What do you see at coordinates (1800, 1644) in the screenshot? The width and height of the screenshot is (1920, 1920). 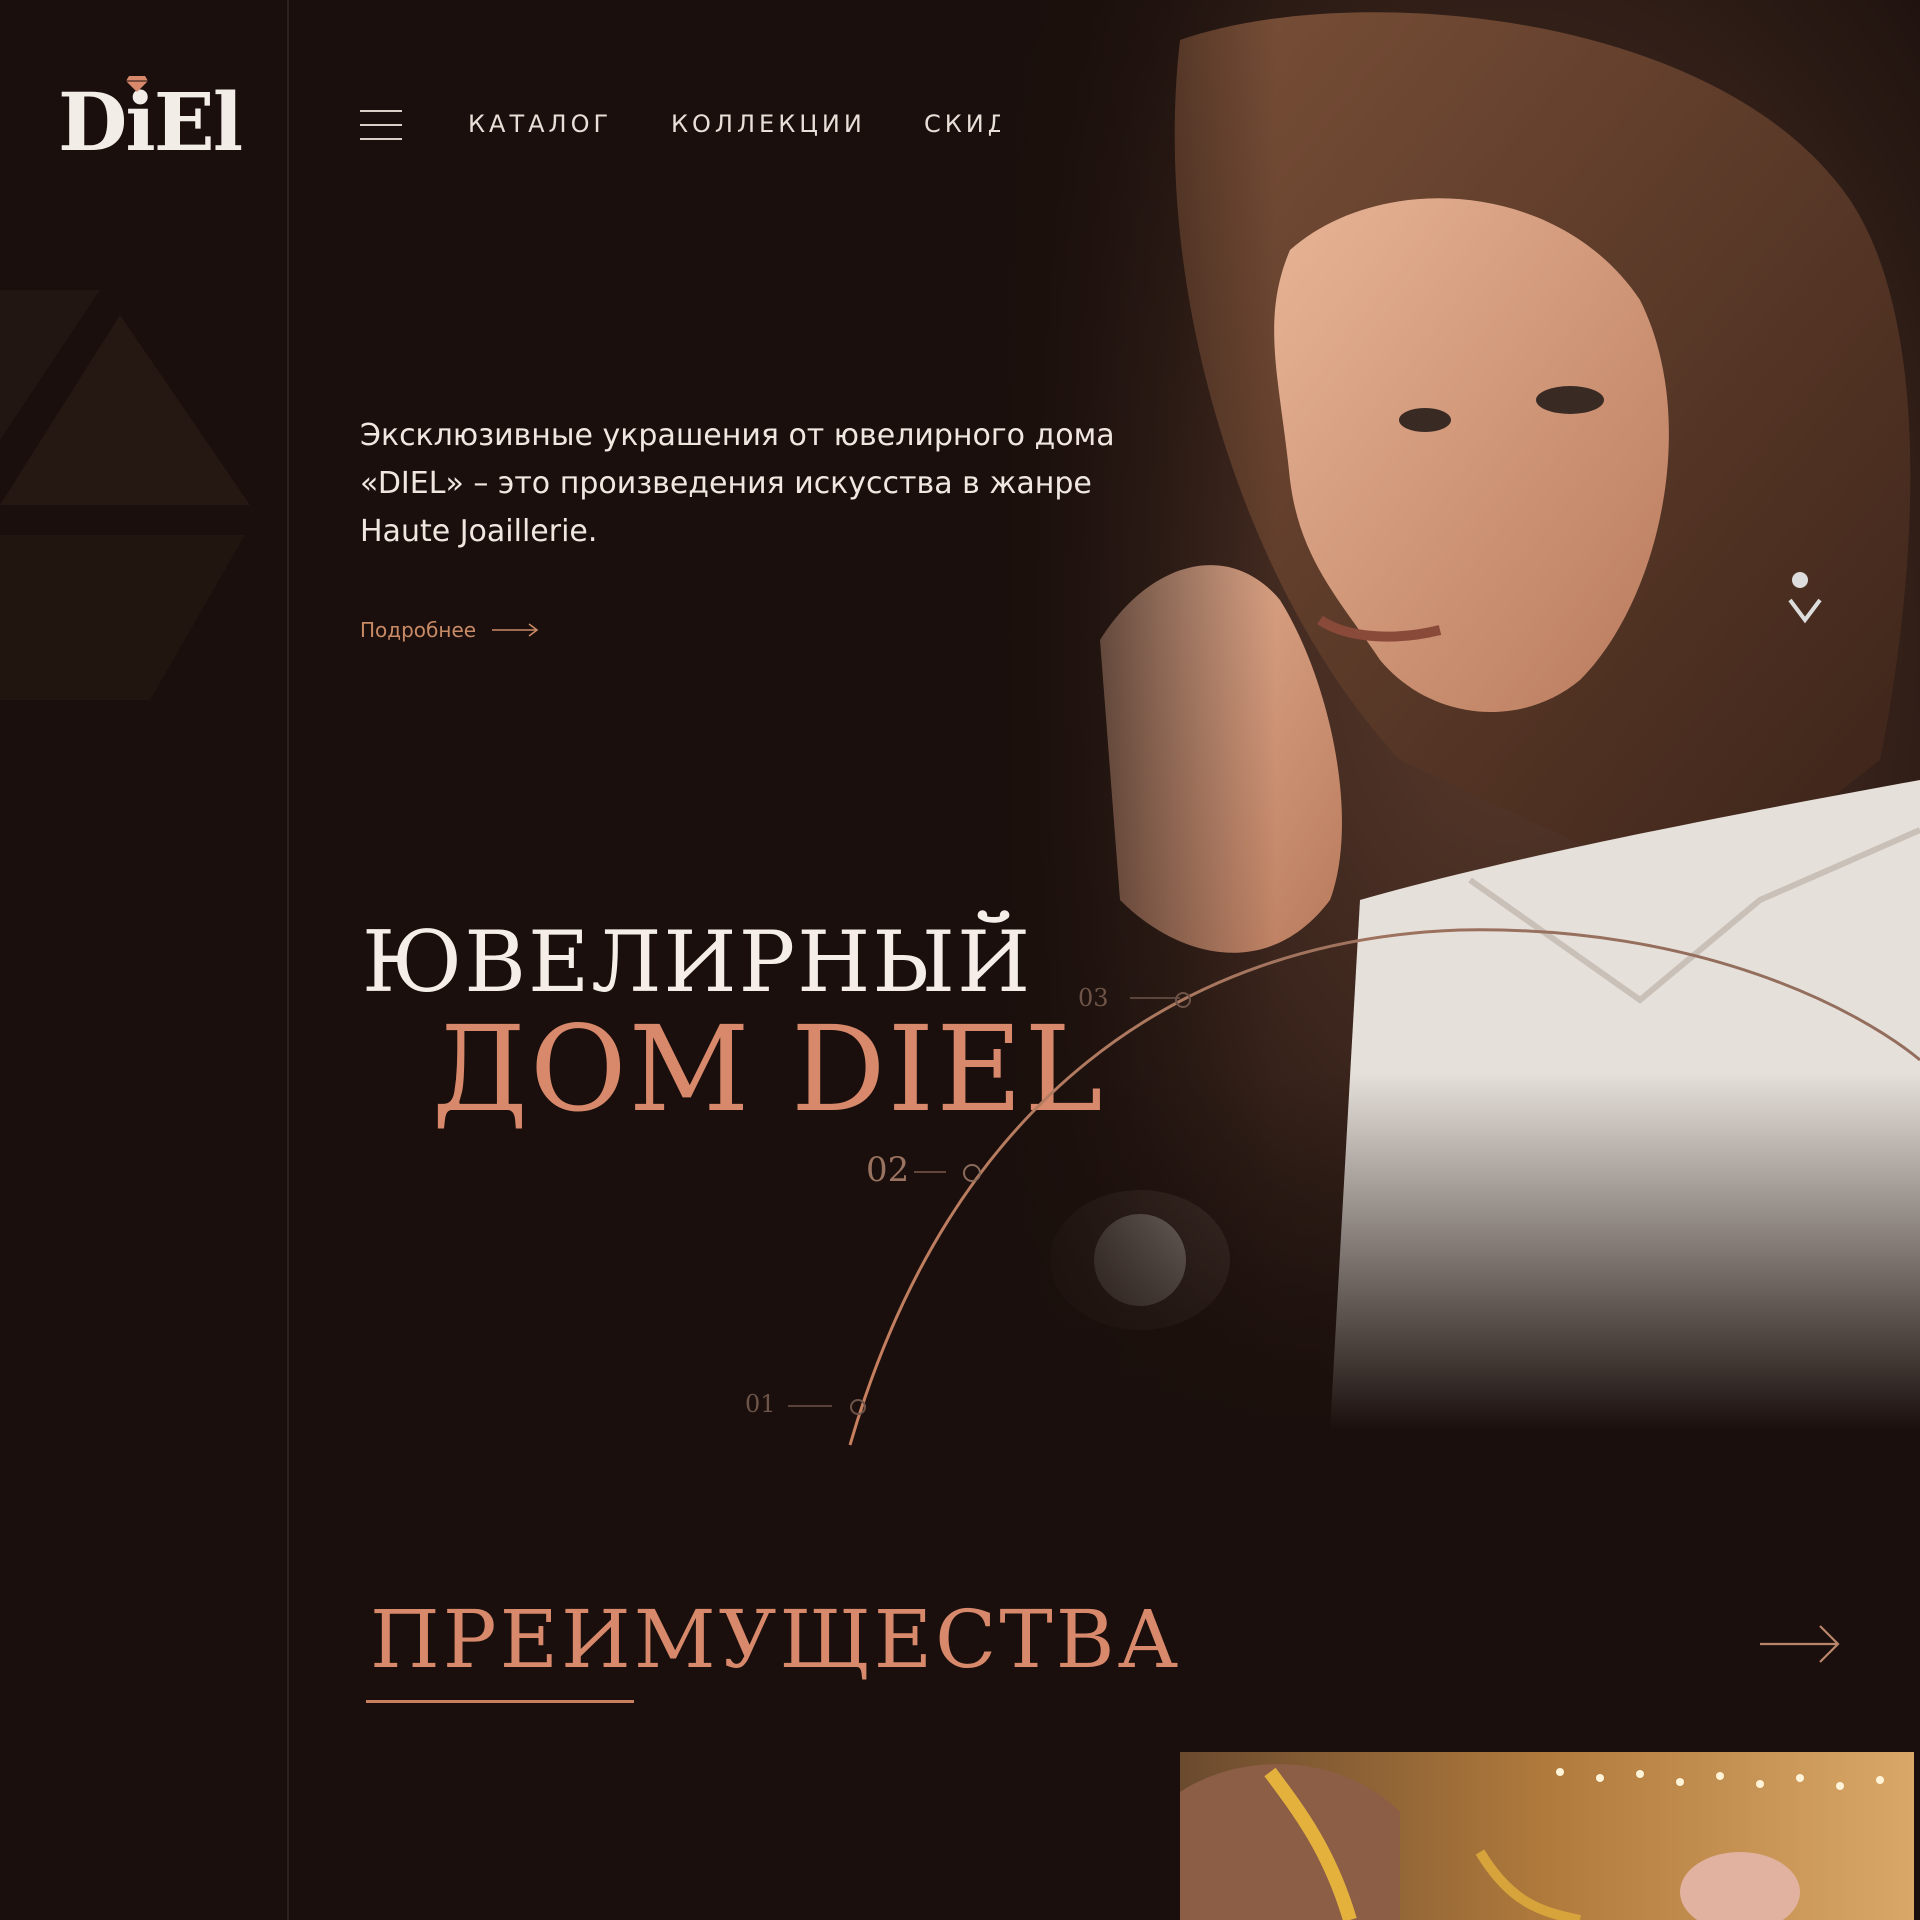 I see `arrow-right-icon` at bounding box center [1800, 1644].